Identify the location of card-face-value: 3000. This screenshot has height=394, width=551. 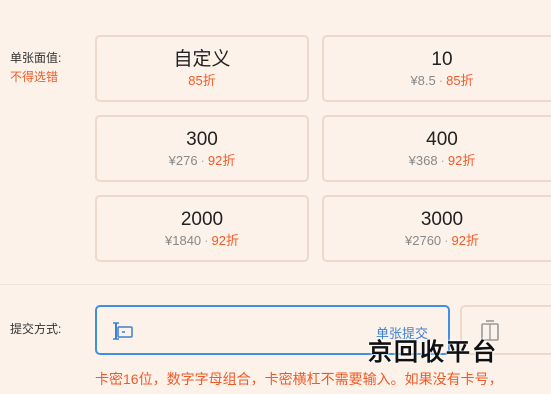
(442, 219).